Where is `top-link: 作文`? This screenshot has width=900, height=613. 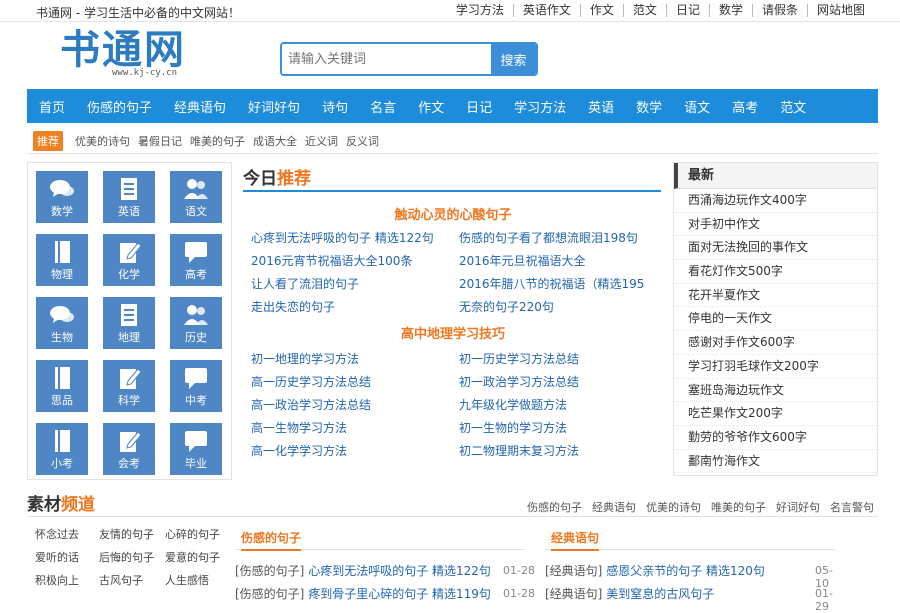 top-link: 作文 is located at coordinates (601, 10).